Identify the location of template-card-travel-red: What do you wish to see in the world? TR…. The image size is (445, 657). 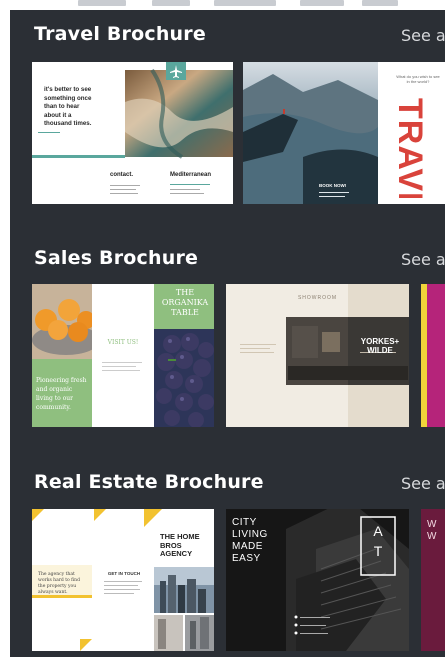
(344, 133).